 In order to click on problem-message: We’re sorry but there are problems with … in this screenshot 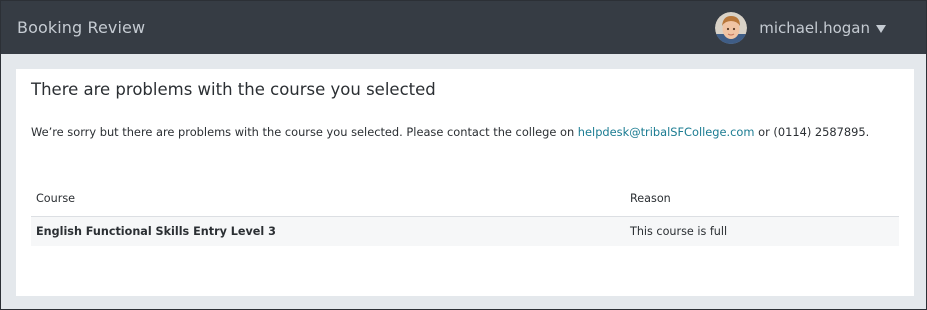, I will do `click(450, 132)`.